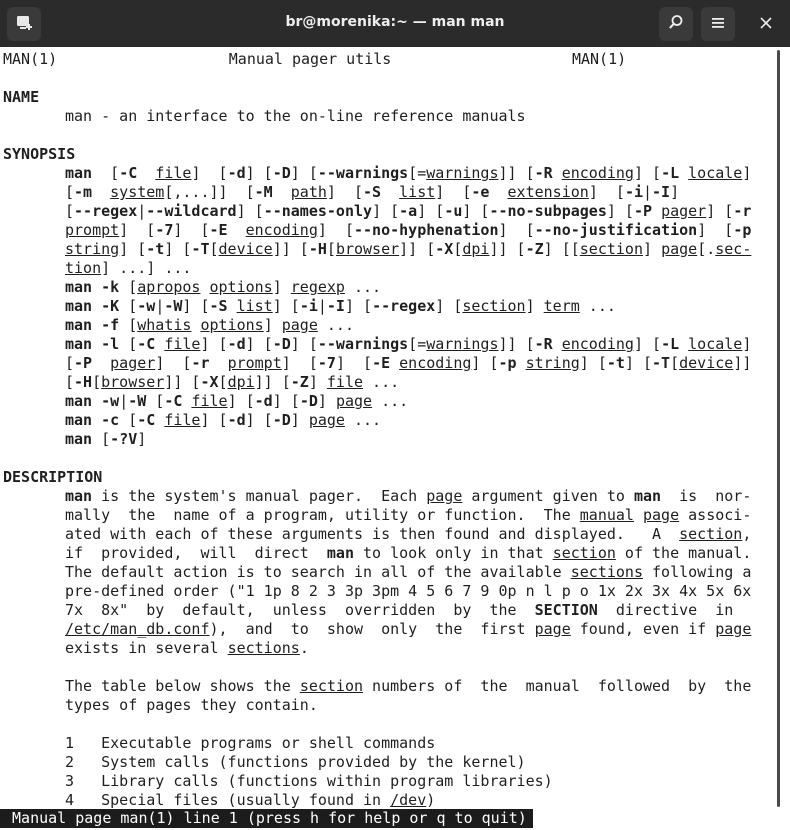 The height and width of the screenshot is (830, 790). I want to click on synopsis-line: man [-?V], so click(106, 439).